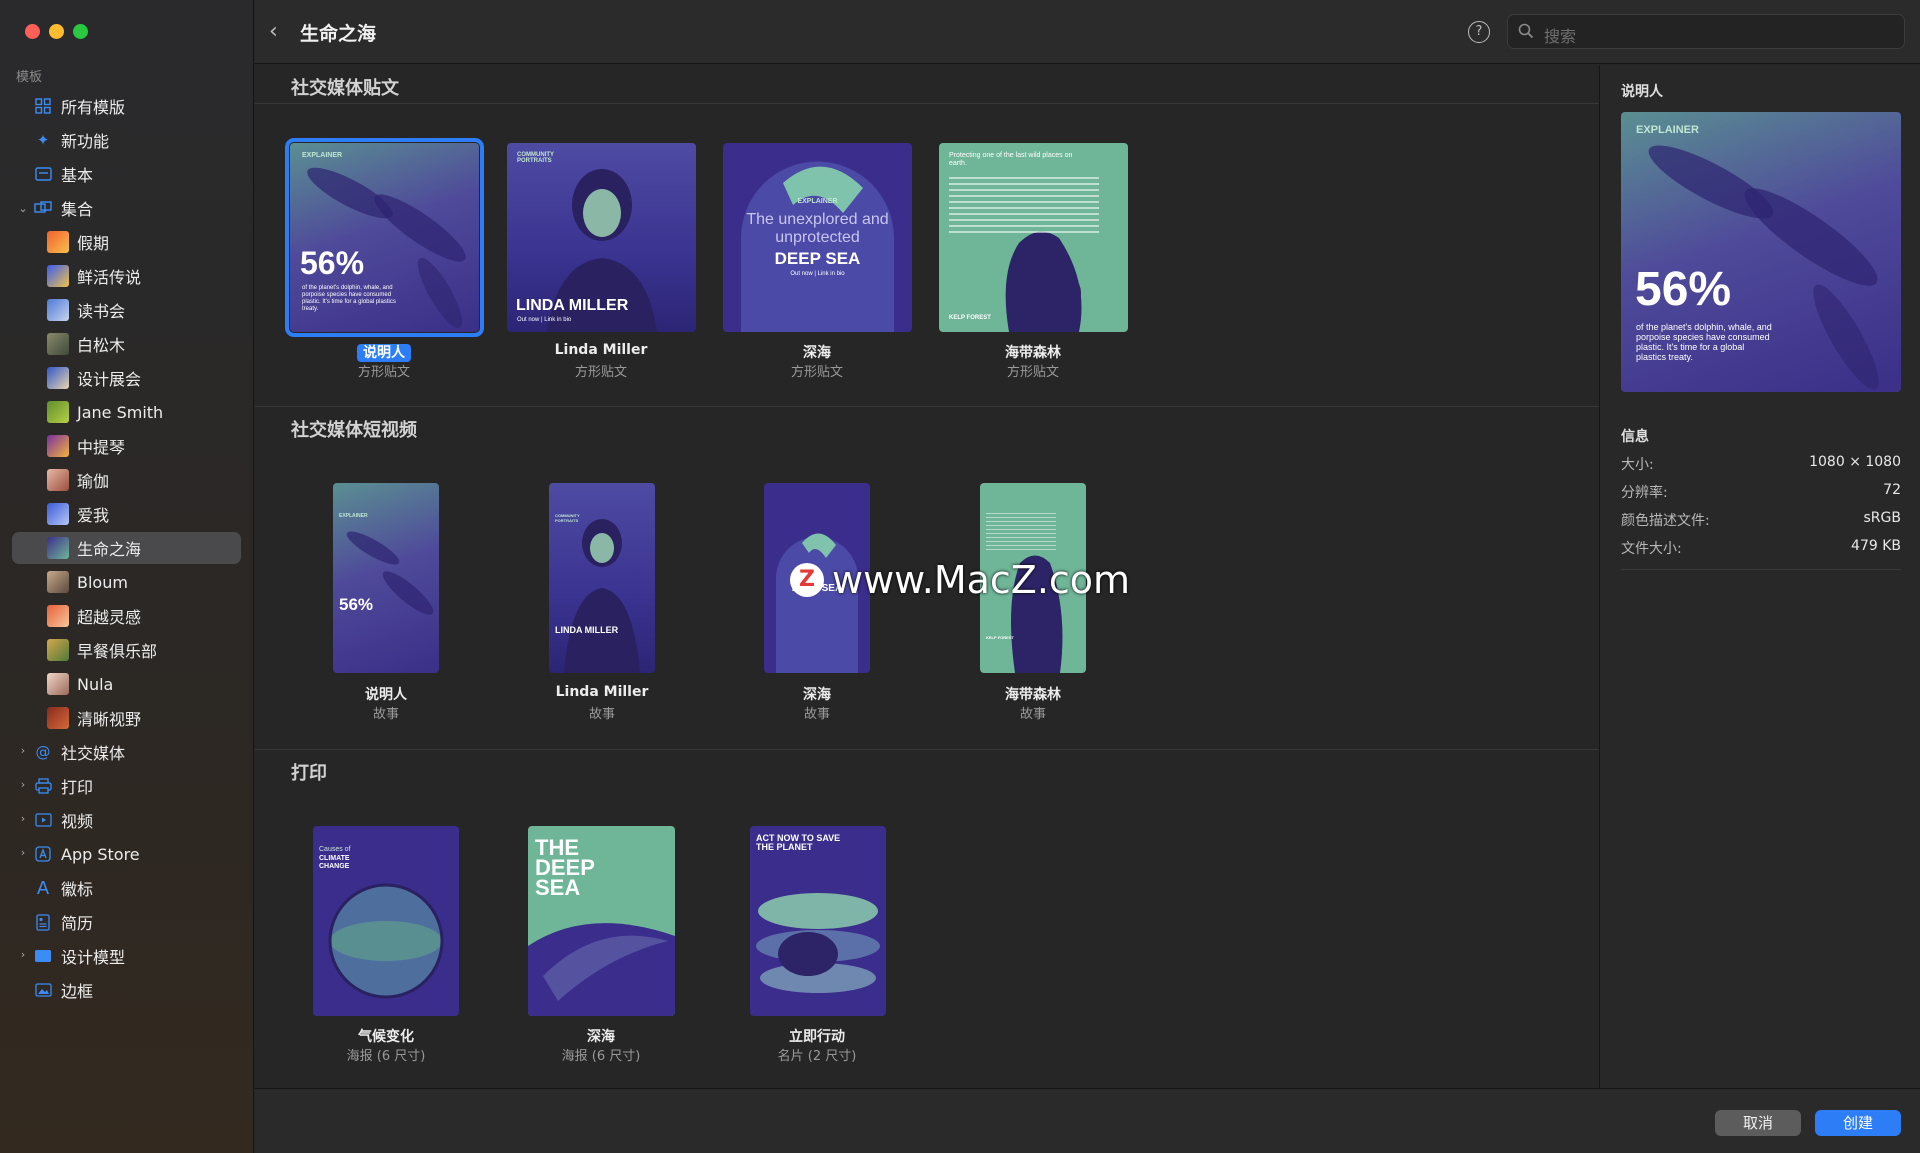  I want to click on sidebar-item-resume: 简历, so click(126, 922).